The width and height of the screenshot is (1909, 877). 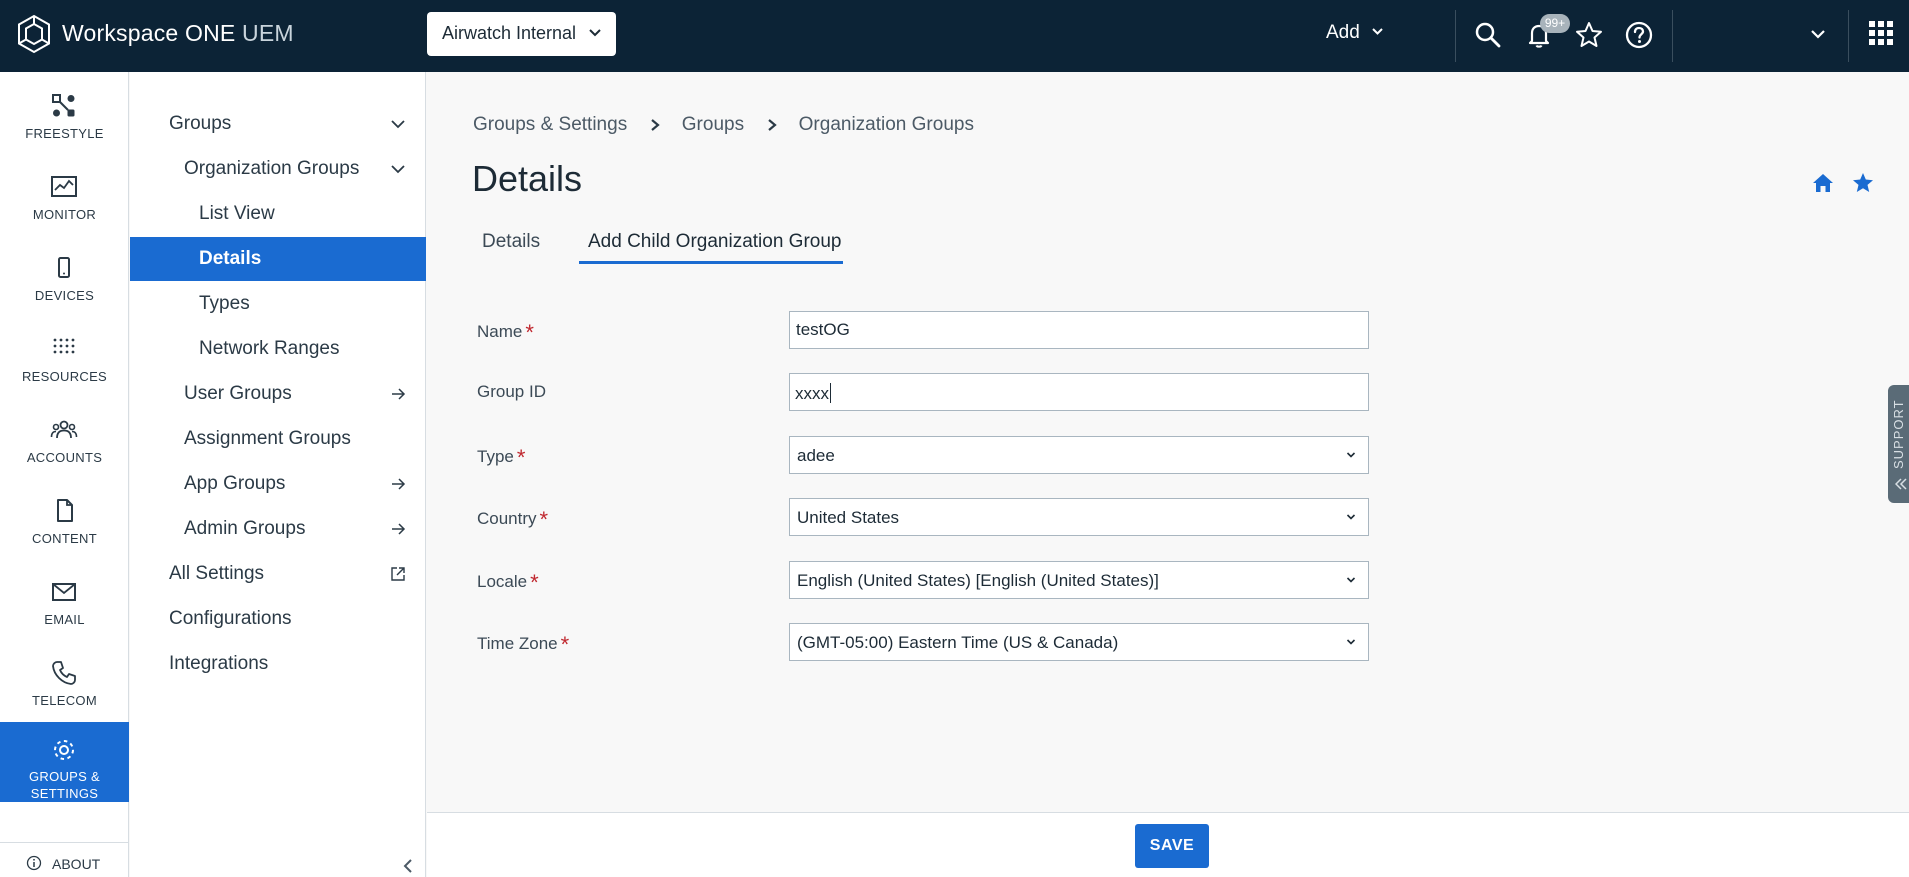 What do you see at coordinates (1639, 35) in the screenshot?
I see `help-icon` at bounding box center [1639, 35].